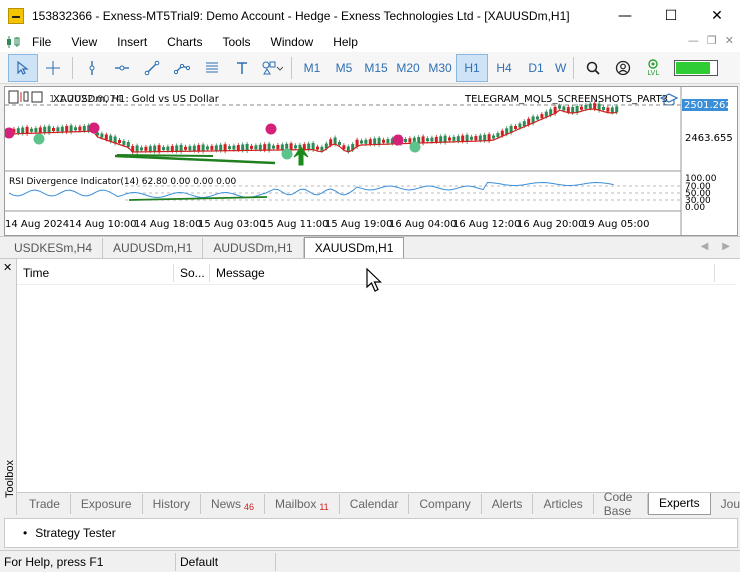 Image resolution: width=740 pixels, height=572 pixels. I want to click on status-profile: Default, so click(226, 561).